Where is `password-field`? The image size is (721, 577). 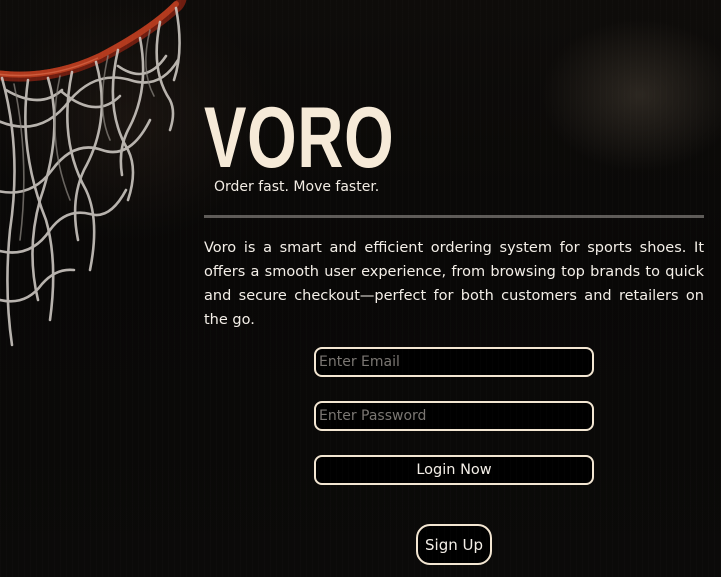 password-field is located at coordinates (454, 416).